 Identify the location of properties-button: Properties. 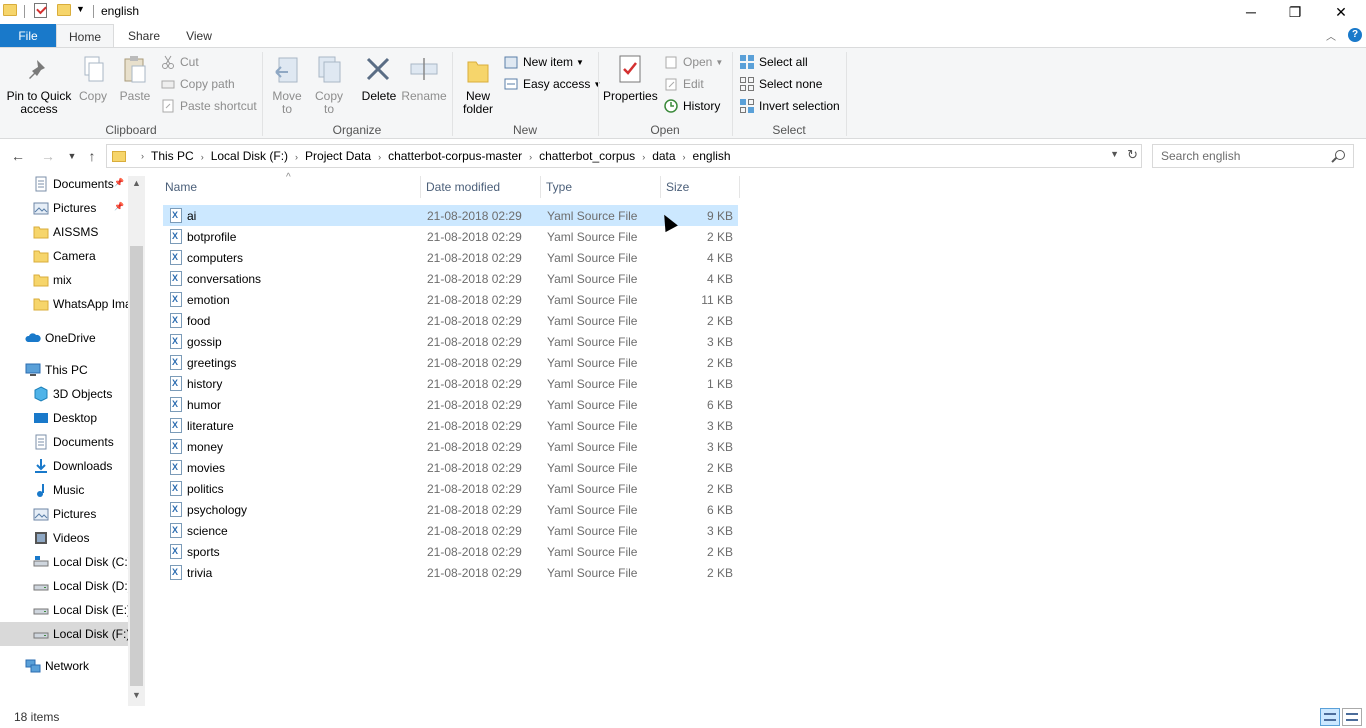
(630, 78).